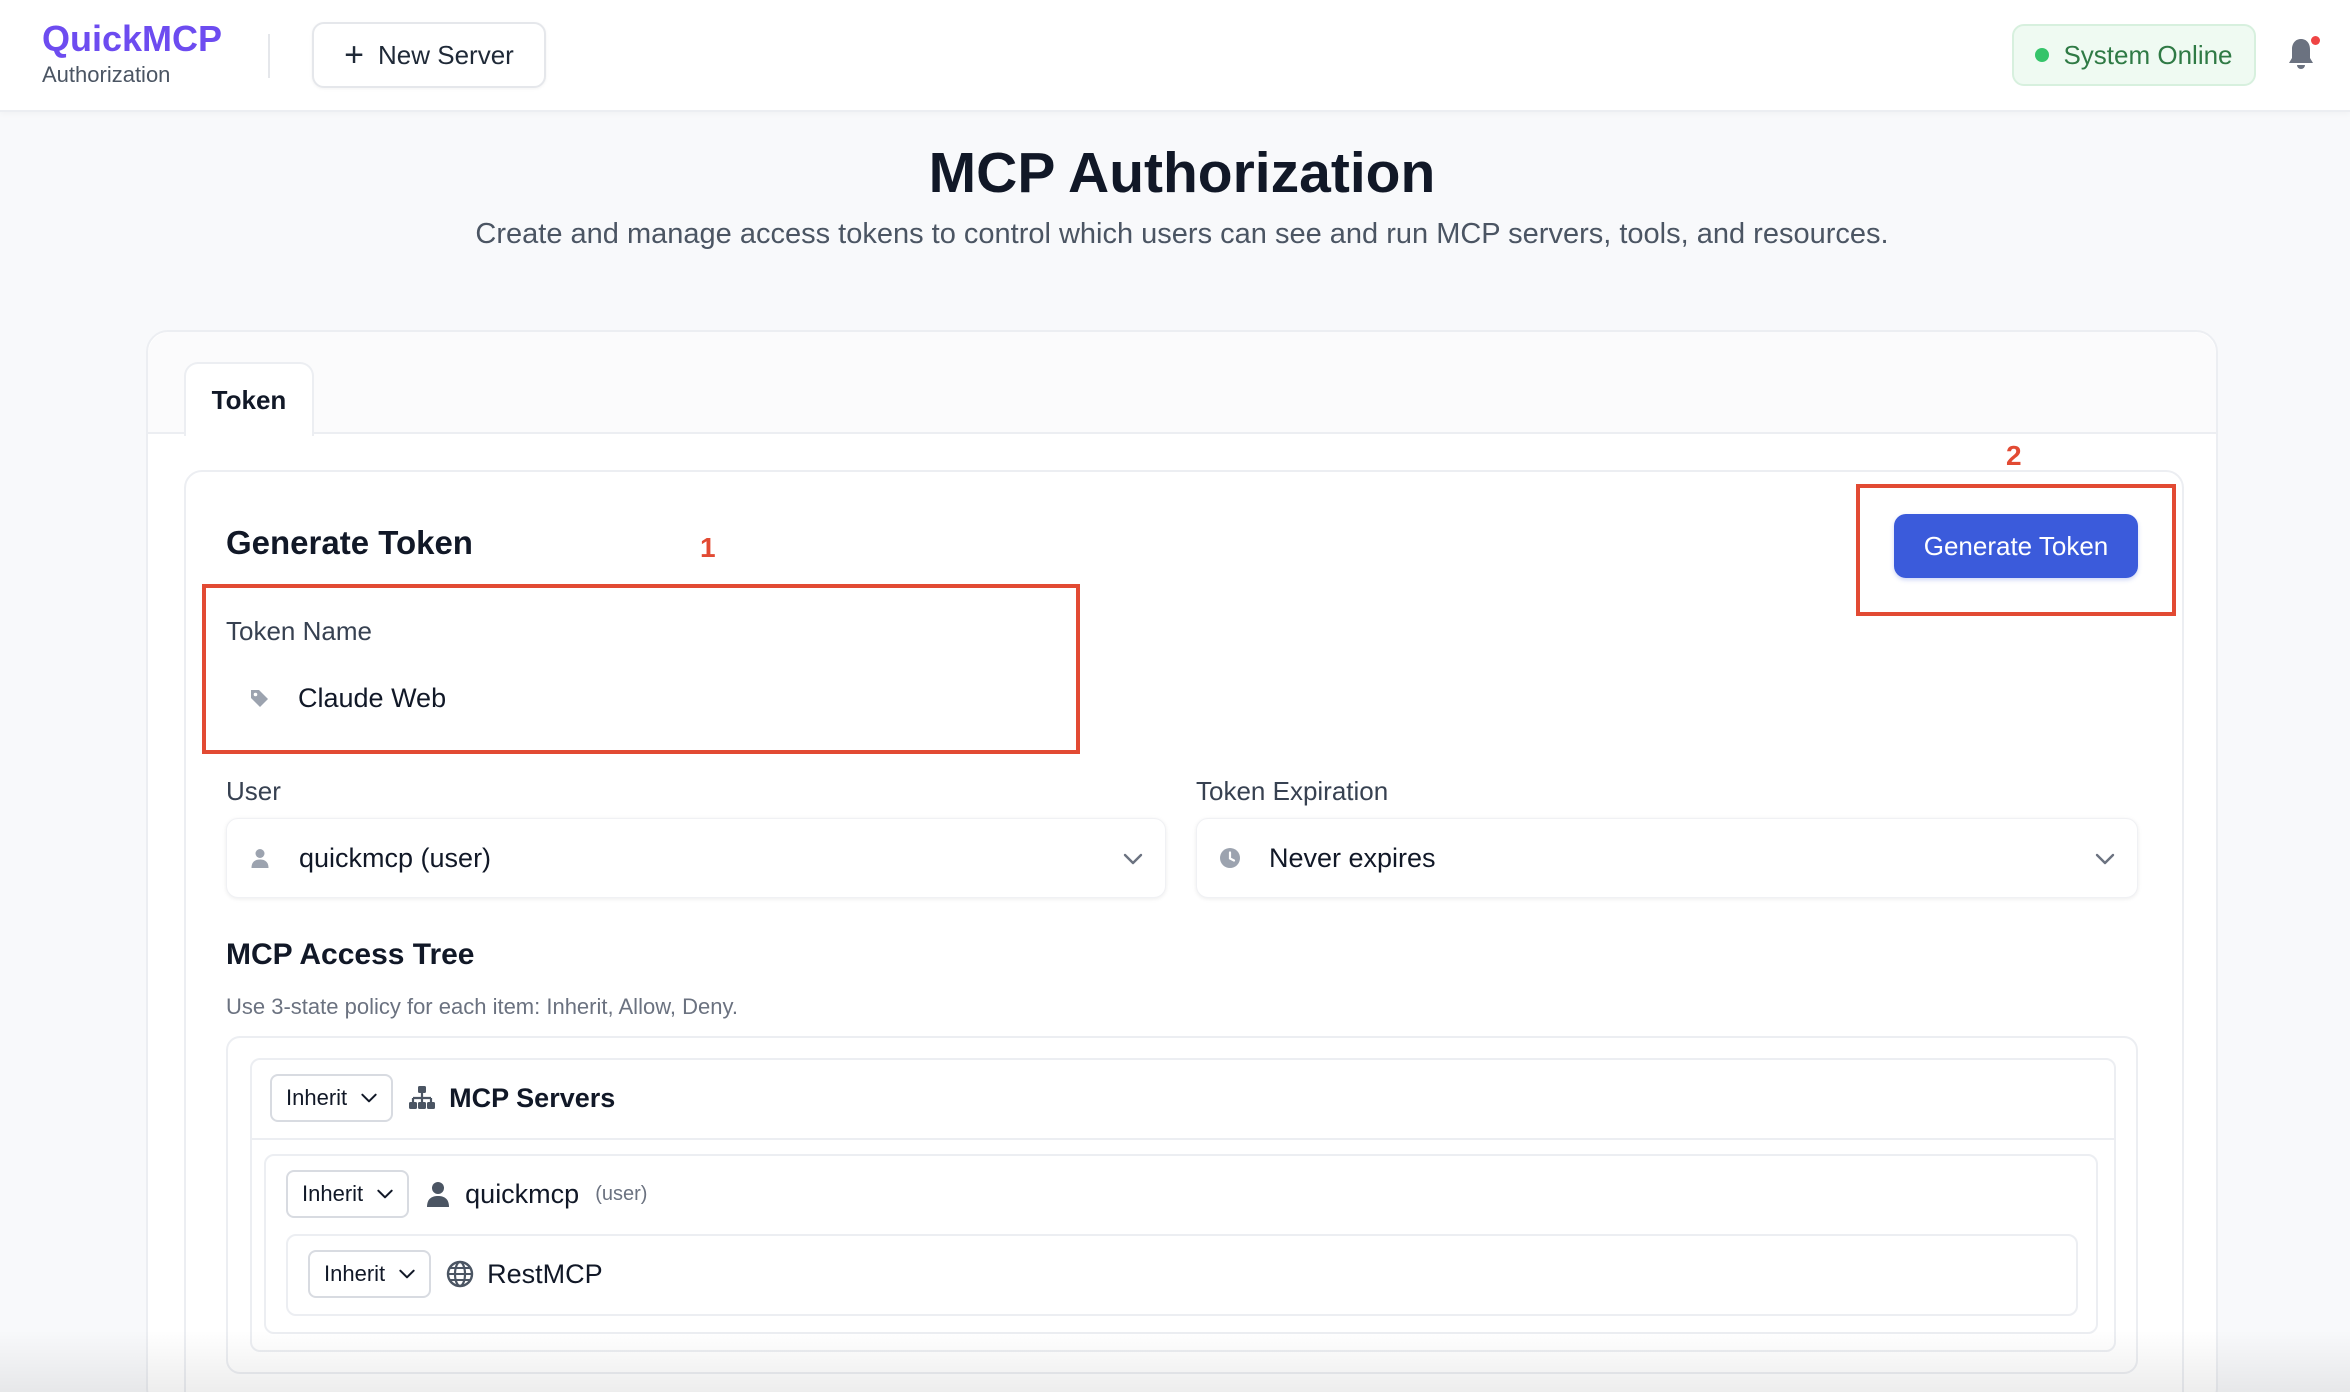 Image resolution: width=2350 pixels, height=1392 pixels. Describe the element at coordinates (696, 858) in the screenshot. I see `user-select: quickmcp (user)` at that location.